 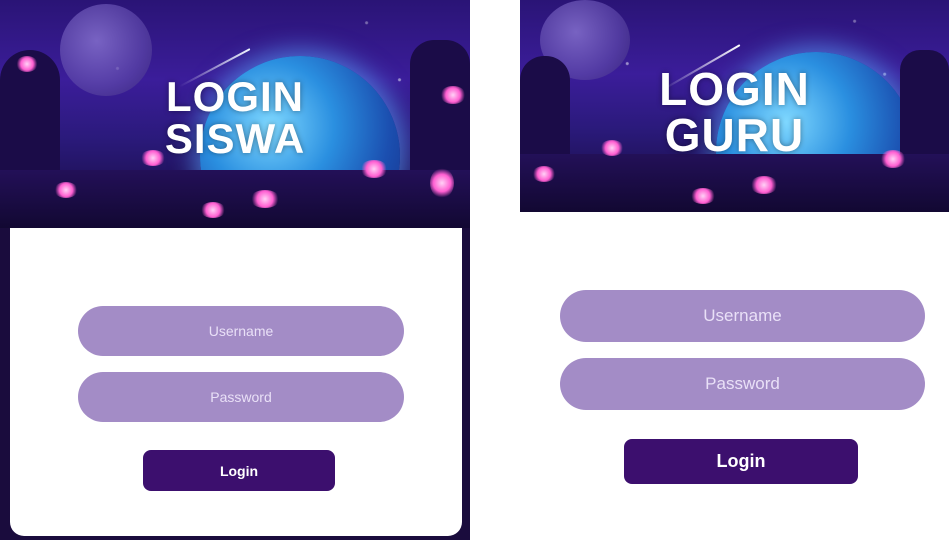 I want to click on page-title: LOGIN SISWA, so click(x=235, y=118).